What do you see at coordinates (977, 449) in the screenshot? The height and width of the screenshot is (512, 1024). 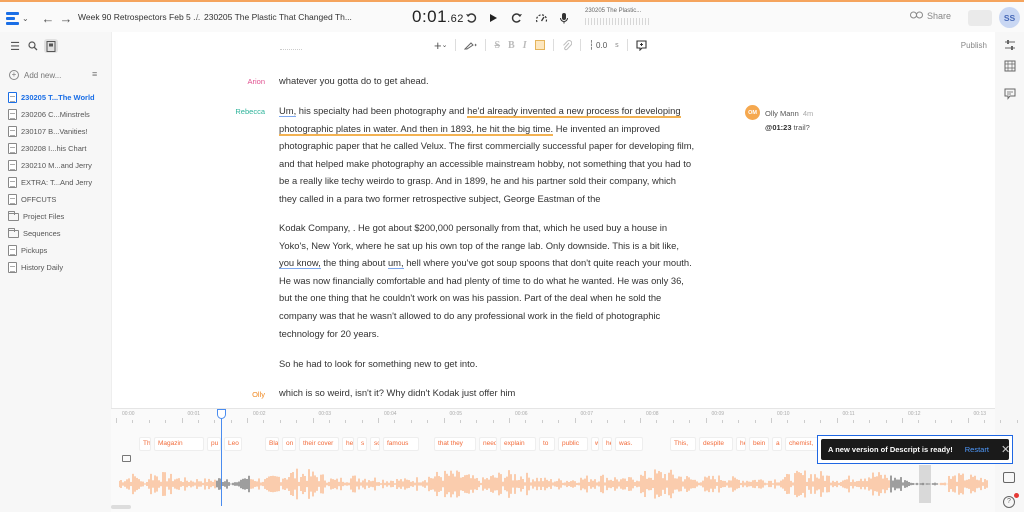 I see `restart-button: Restart` at bounding box center [977, 449].